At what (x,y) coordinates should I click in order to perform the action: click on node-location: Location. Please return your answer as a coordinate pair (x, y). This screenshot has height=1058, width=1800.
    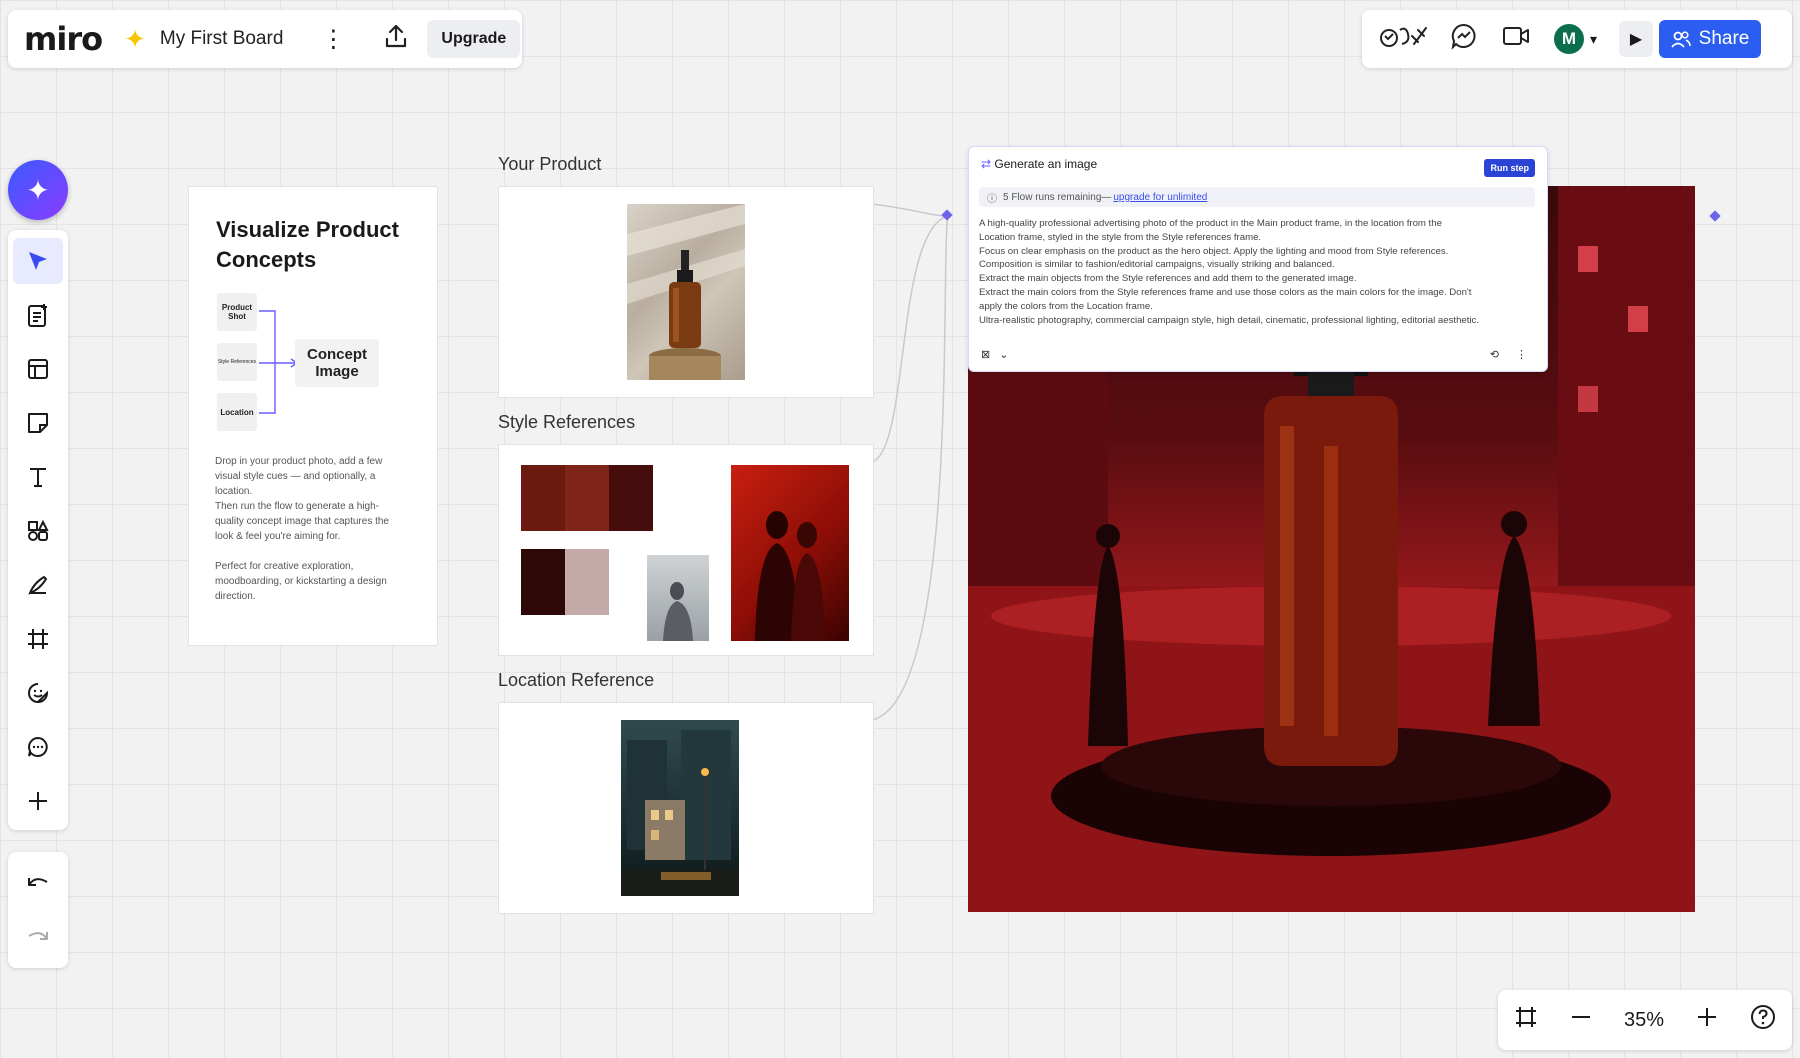
    Looking at the image, I should click on (237, 412).